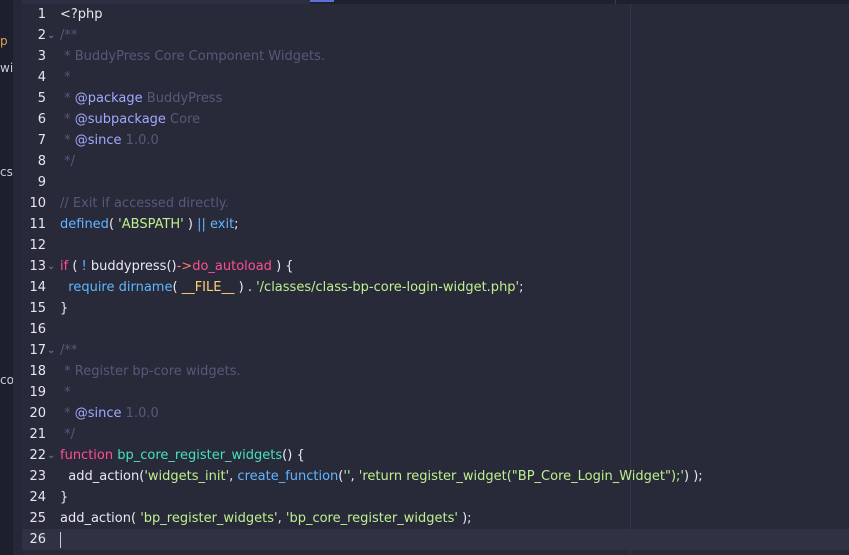 Image resolution: width=849 pixels, height=555 pixels. Describe the element at coordinates (435, 308) in the screenshot. I see `code-line: 15}` at that location.